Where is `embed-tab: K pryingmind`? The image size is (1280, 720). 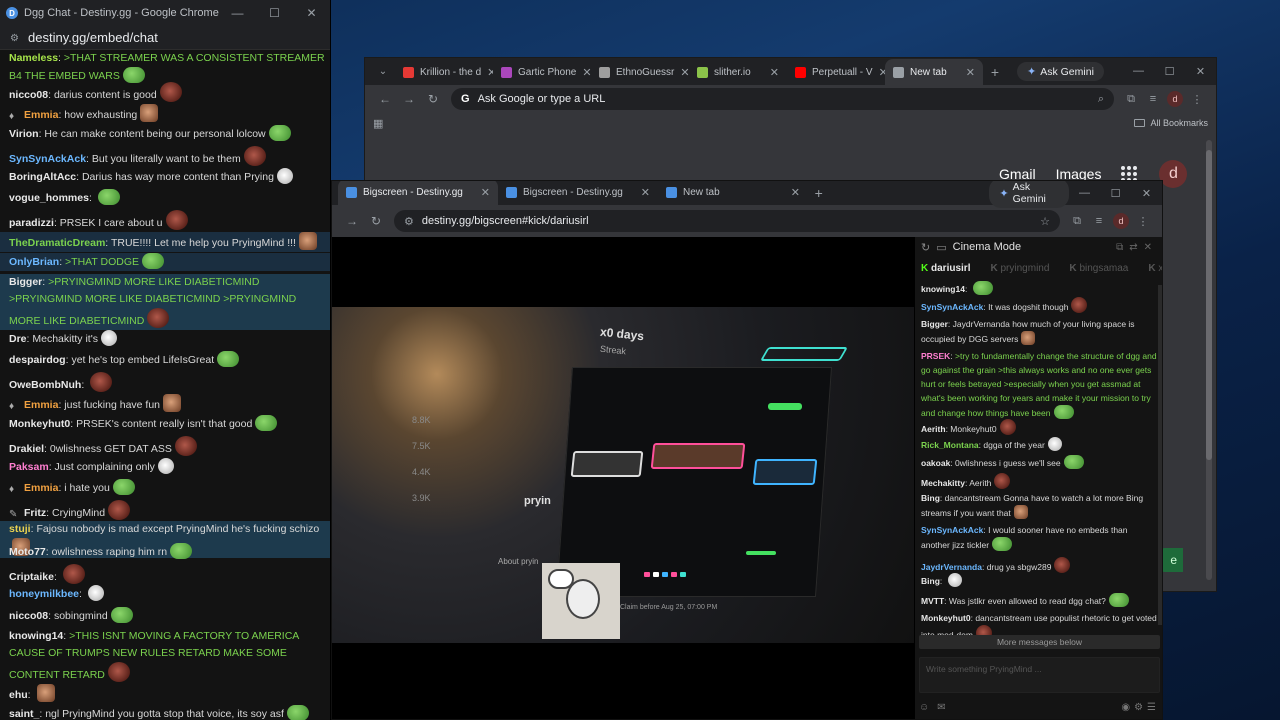
embed-tab: K pryingmind is located at coordinates (1024, 268).